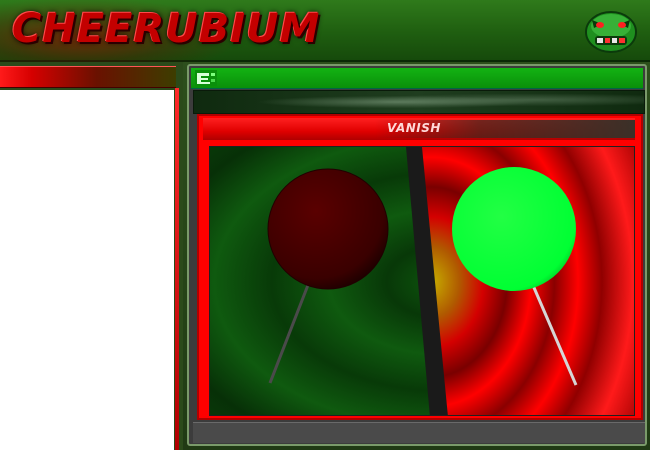 The width and height of the screenshot is (650, 450). Describe the element at coordinates (328, 229) in the screenshot. I see `left-lollipop-ball` at that location.